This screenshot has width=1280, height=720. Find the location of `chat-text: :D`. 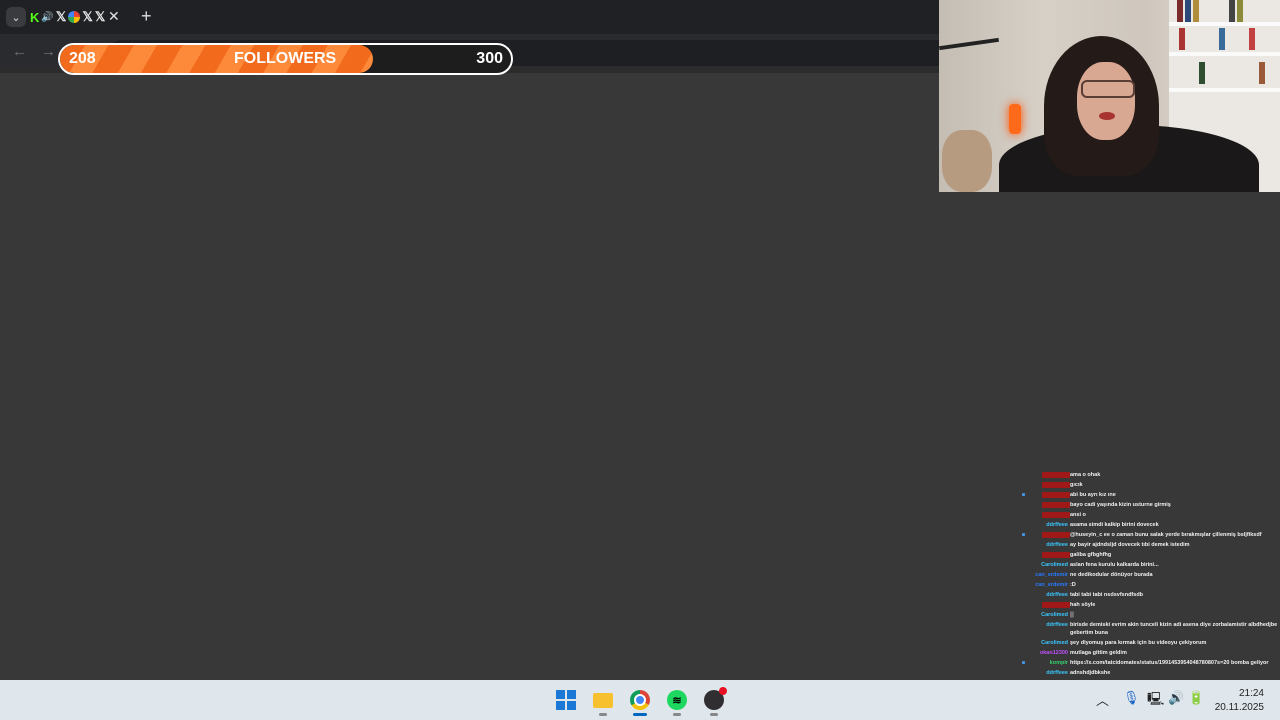

chat-text: :D is located at coordinates (1073, 585).